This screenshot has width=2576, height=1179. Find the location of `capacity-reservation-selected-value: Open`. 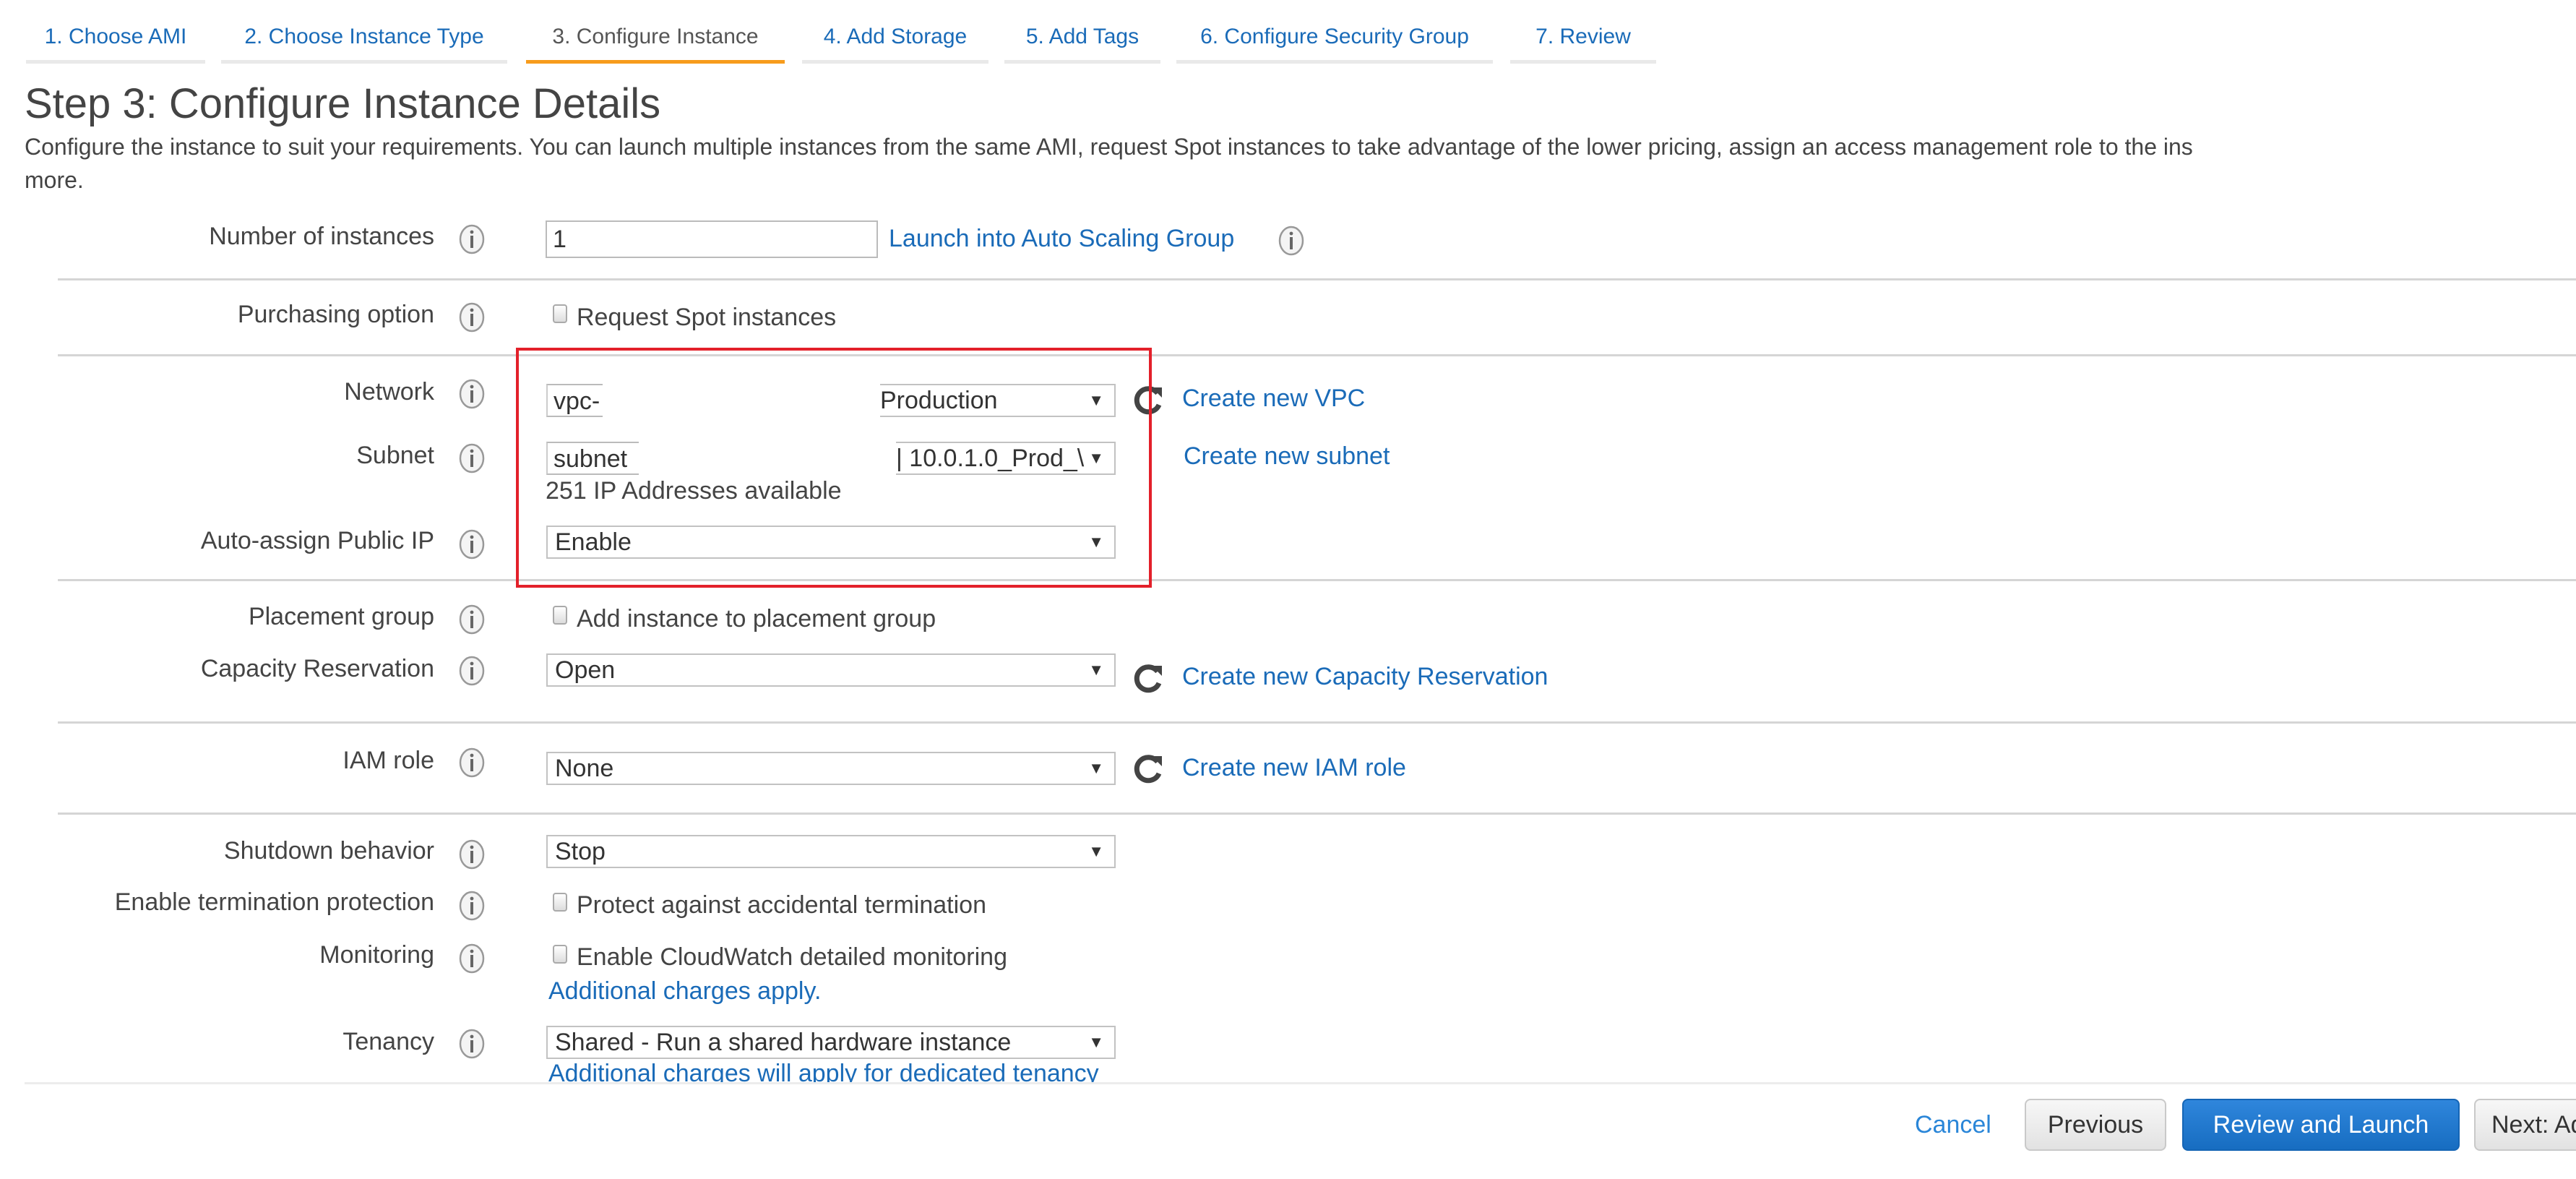

capacity-reservation-selected-value: Open is located at coordinates (585, 670).